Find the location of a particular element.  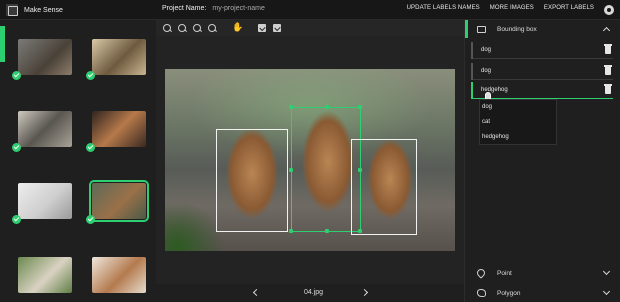

crosshair-icon is located at coordinates (277, 28).